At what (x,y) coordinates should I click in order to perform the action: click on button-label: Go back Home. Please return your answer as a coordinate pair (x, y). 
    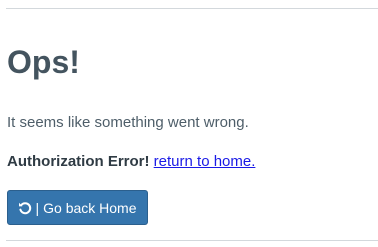
    Looking at the image, I should click on (90, 207).